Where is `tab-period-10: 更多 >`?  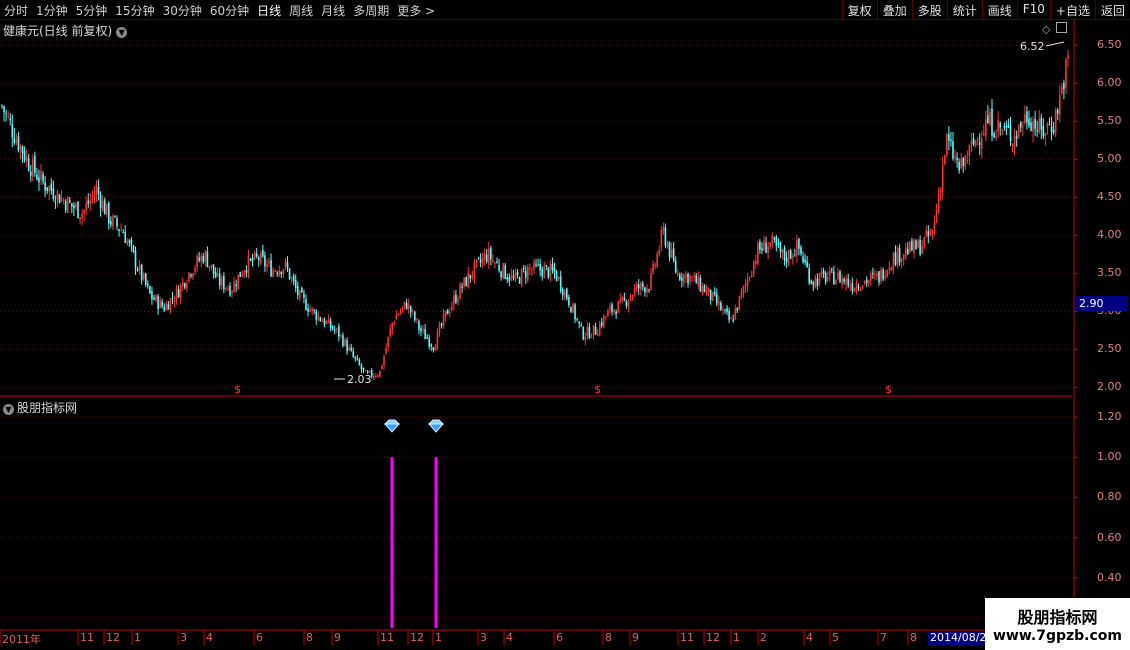
tab-period-10: 更多 > is located at coordinates (416, 10).